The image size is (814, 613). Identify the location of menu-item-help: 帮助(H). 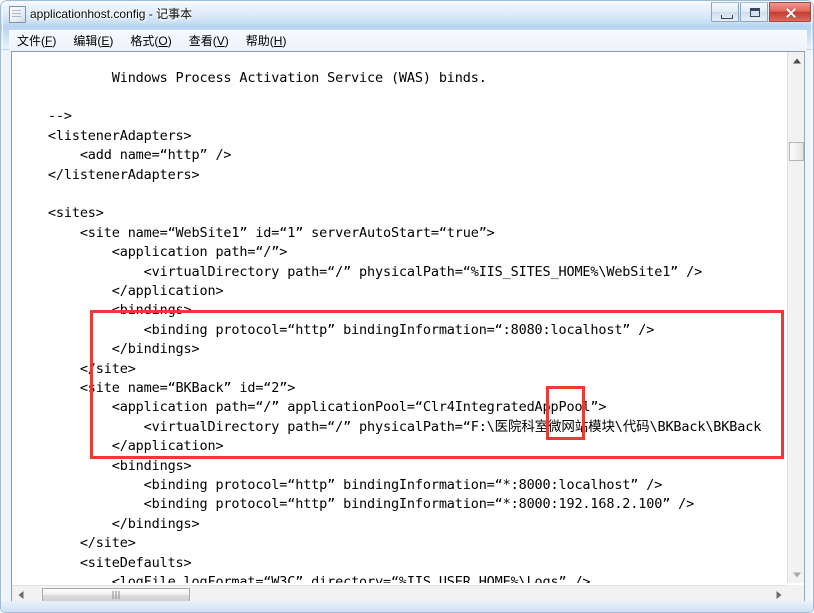
(267, 40).